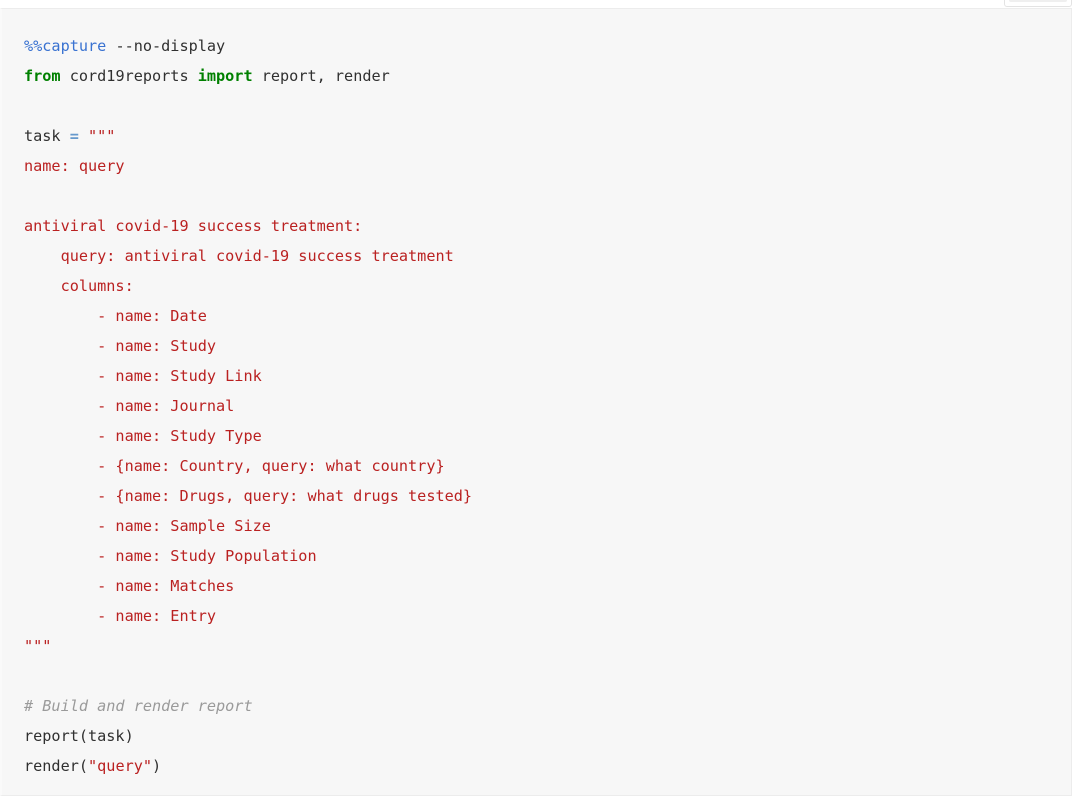 This screenshot has height=810, width=1080. I want to click on code-line-17: - name: Sample Size, so click(543, 526).